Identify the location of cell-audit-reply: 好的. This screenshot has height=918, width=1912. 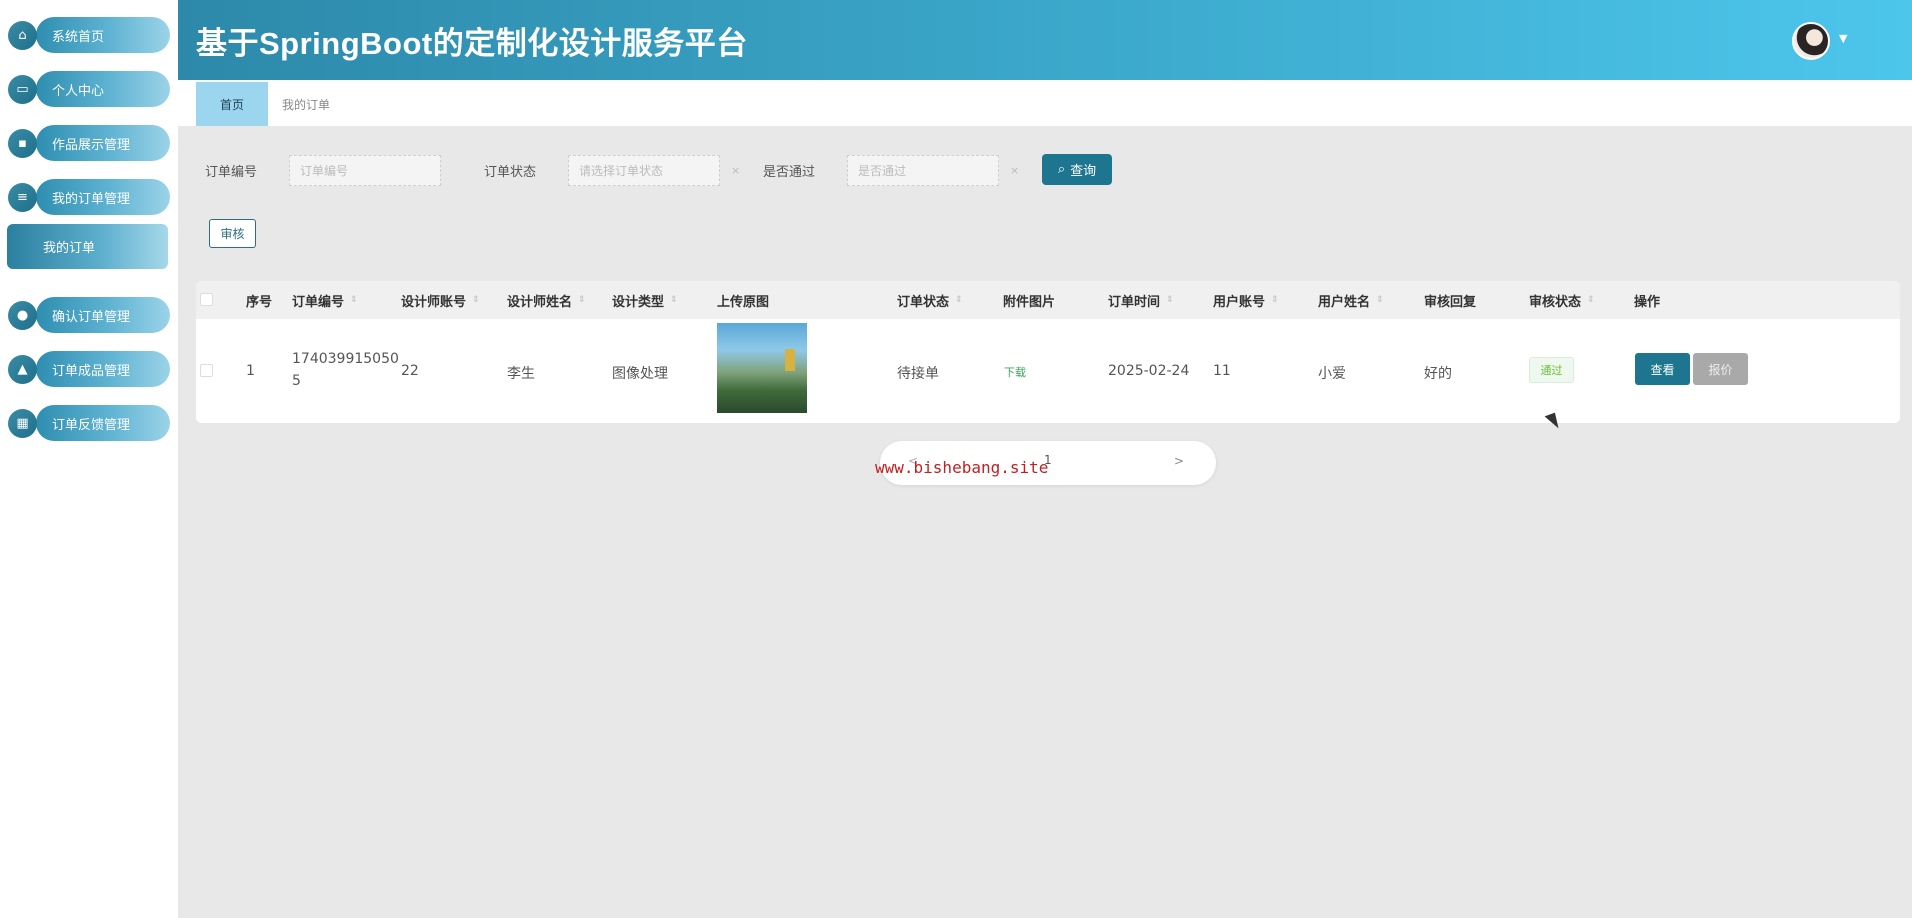
(1438, 374).